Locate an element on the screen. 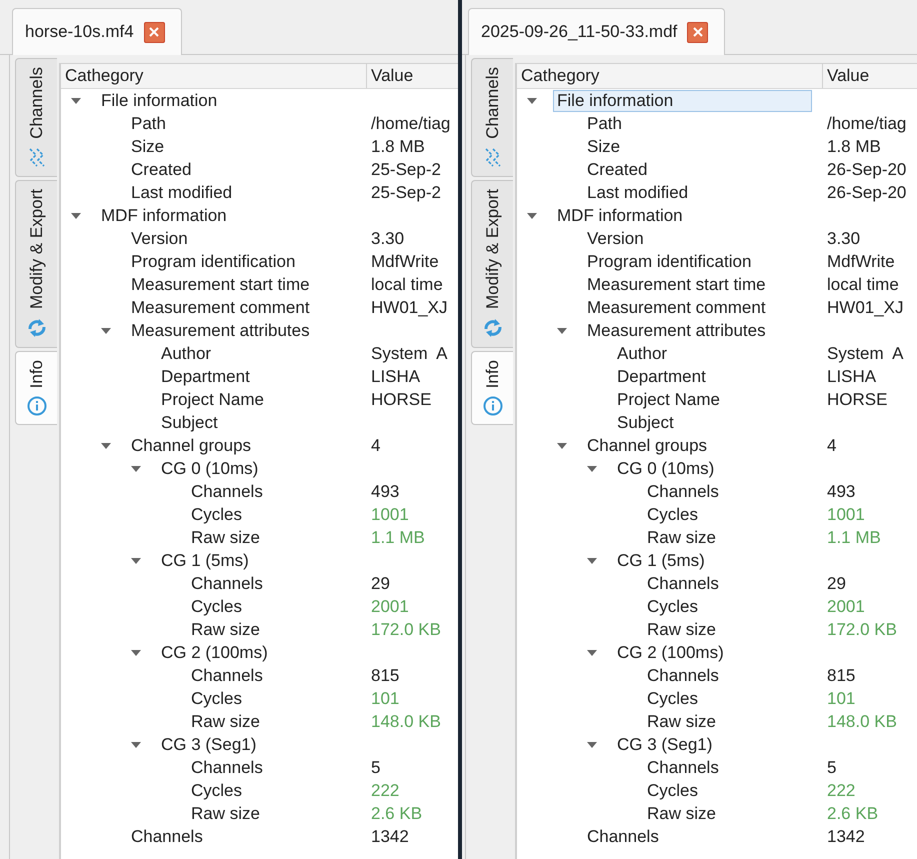 Image resolution: width=917 pixels, height=859 pixels. tree-item-value: 29 is located at coordinates (836, 583).